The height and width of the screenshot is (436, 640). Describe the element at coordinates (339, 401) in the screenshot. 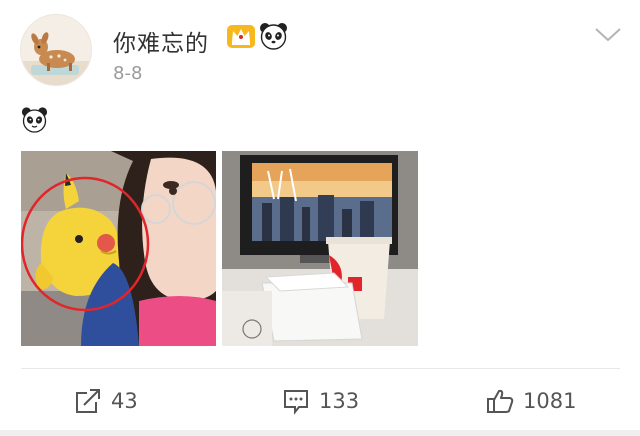

I see `comment-count: 133` at that location.